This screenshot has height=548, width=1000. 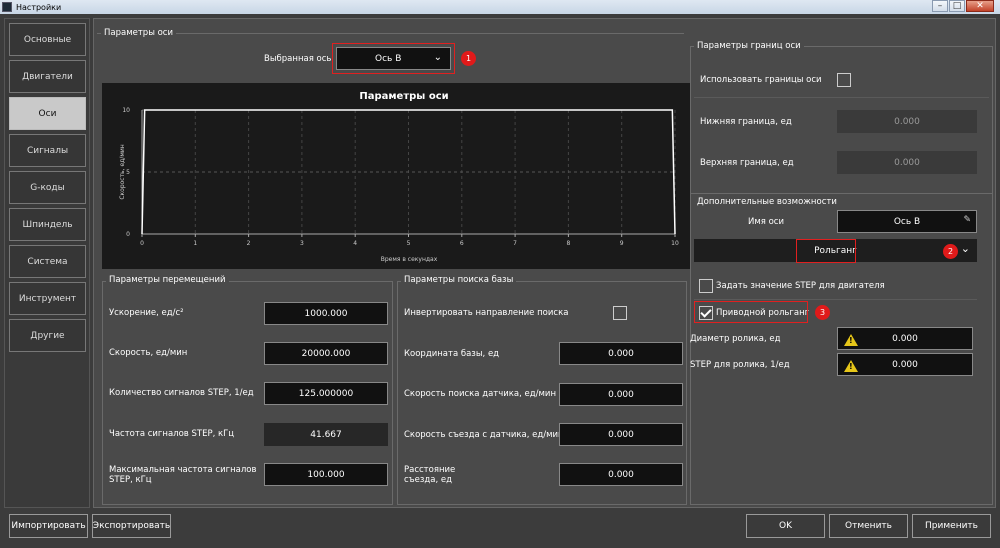 What do you see at coordinates (826, 251) in the screenshot?
I see `highlight-mode` at bounding box center [826, 251].